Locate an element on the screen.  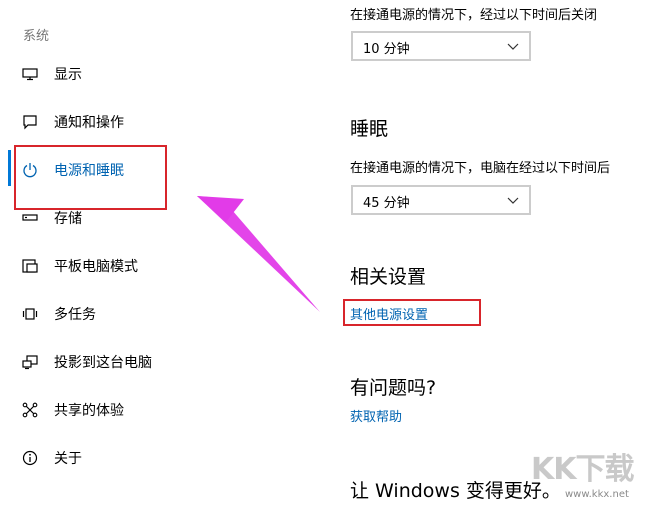
watermark: KK下载 www.kkx.net is located at coordinates (589, 473).